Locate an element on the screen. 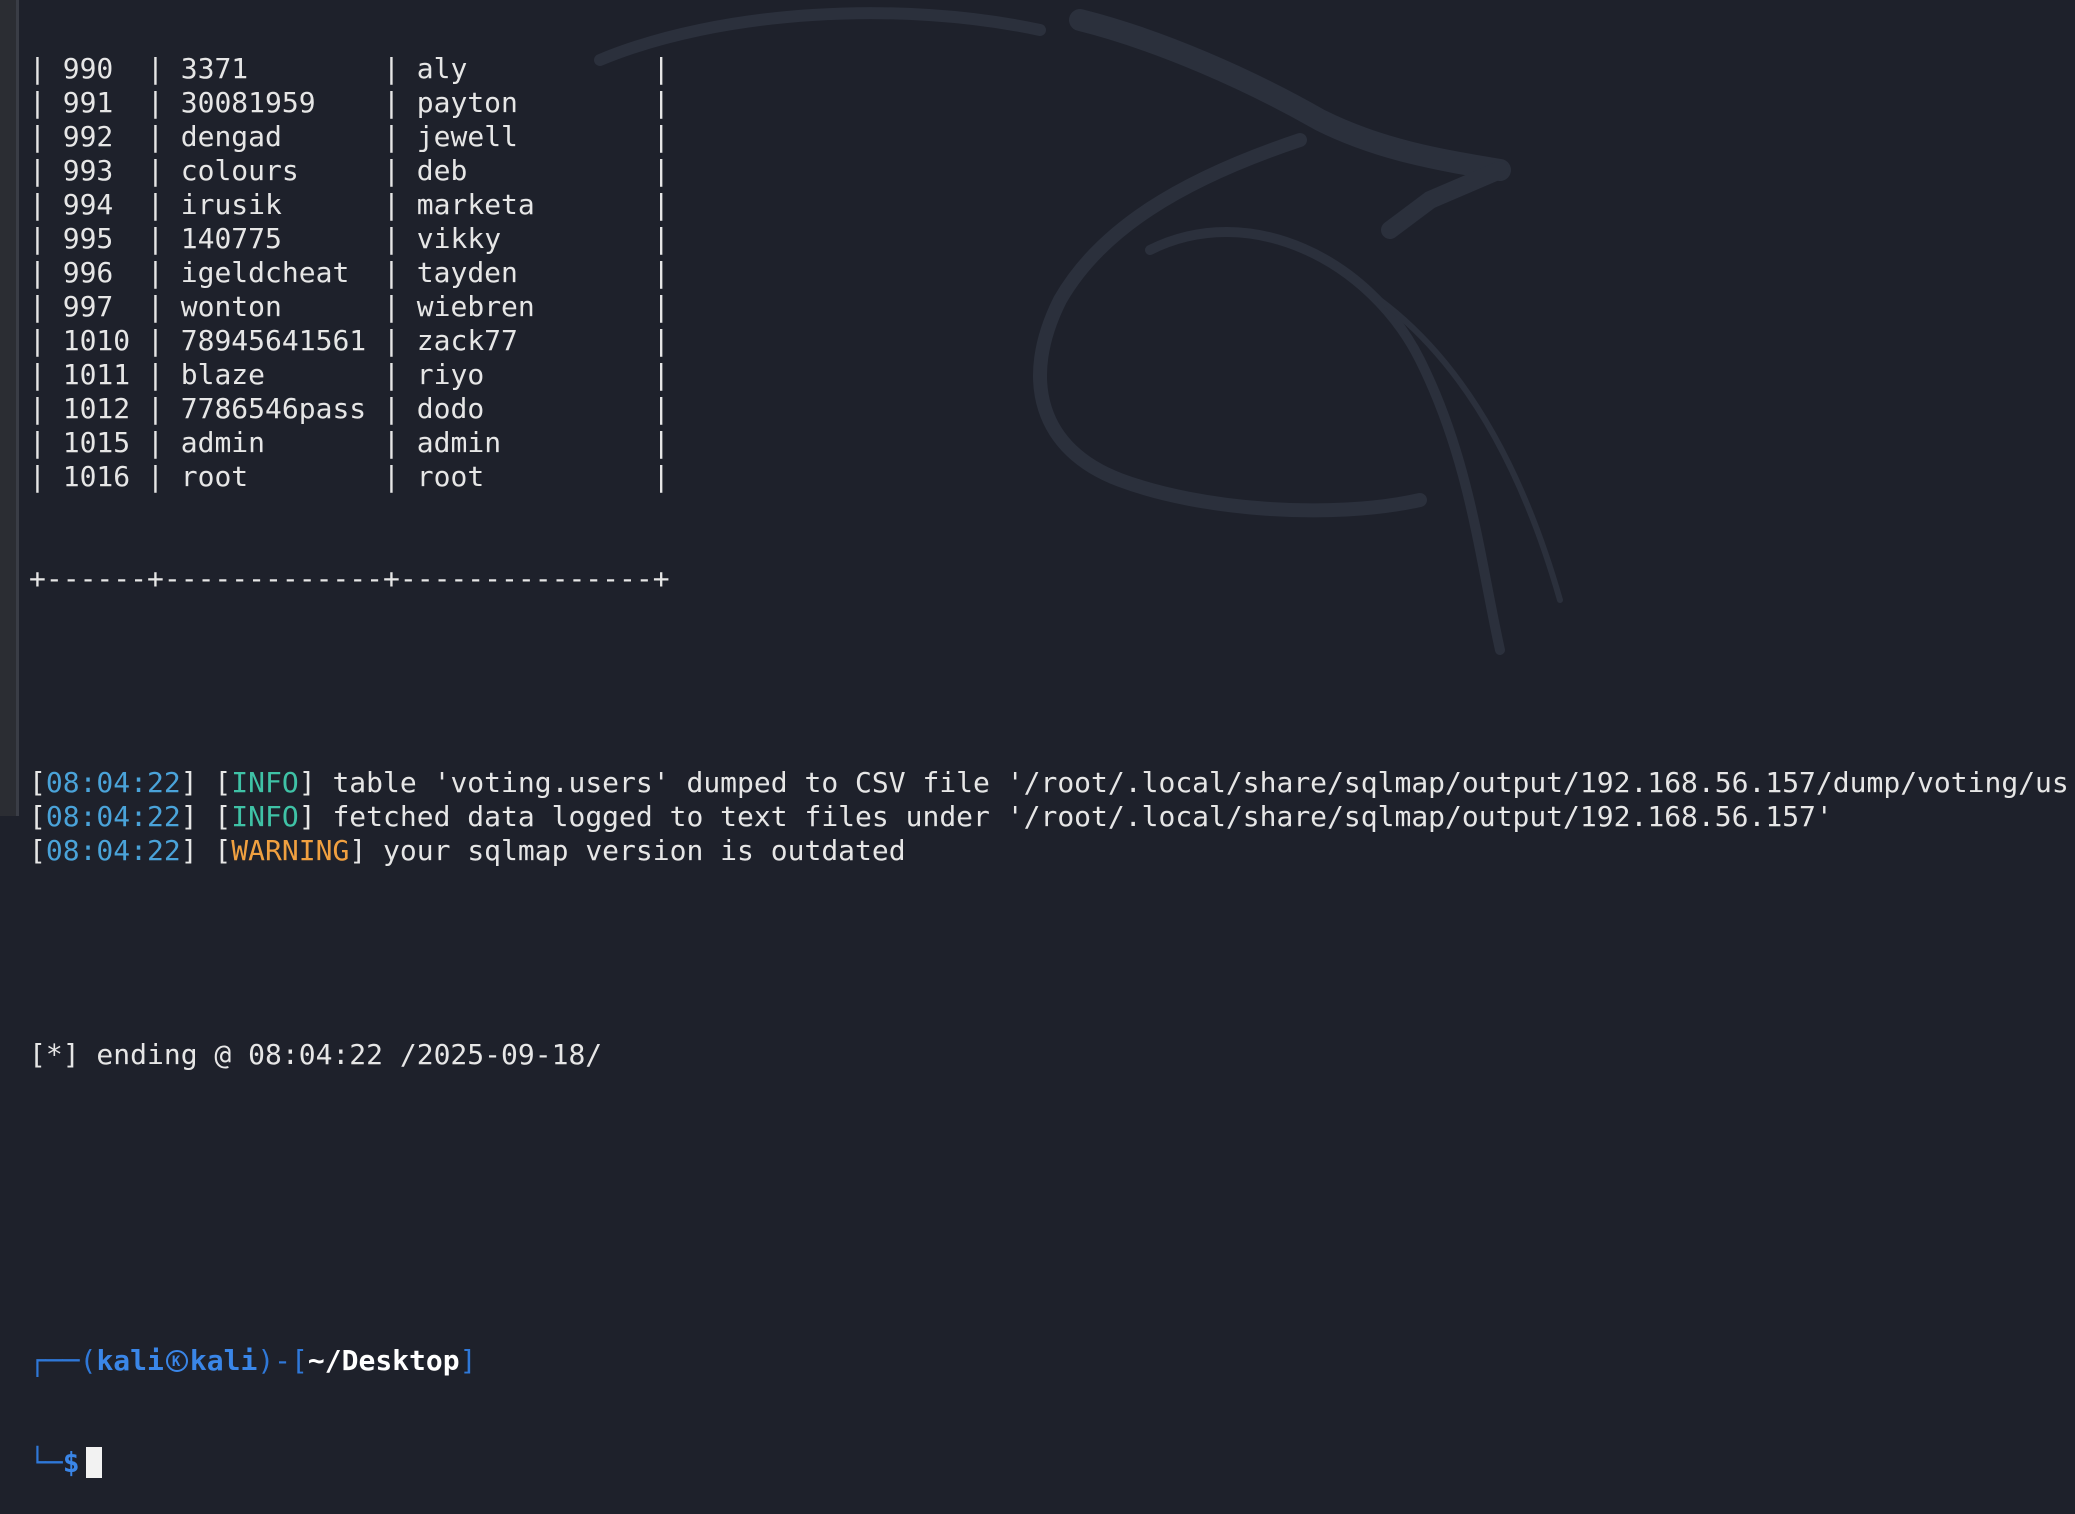 This screenshot has height=1514, width=2075. row-id: 995 is located at coordinates (88, 238).